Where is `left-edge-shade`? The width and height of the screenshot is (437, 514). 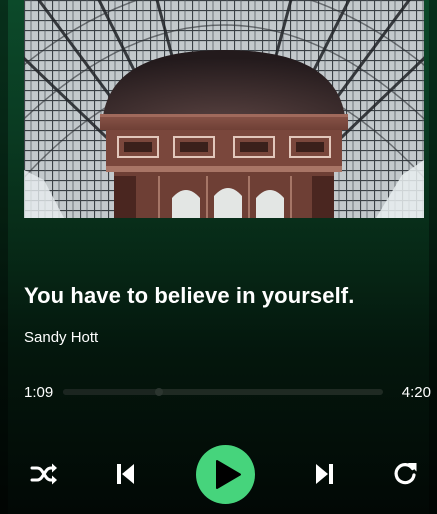
left-edge-shade is located at coordinates (4, 257).